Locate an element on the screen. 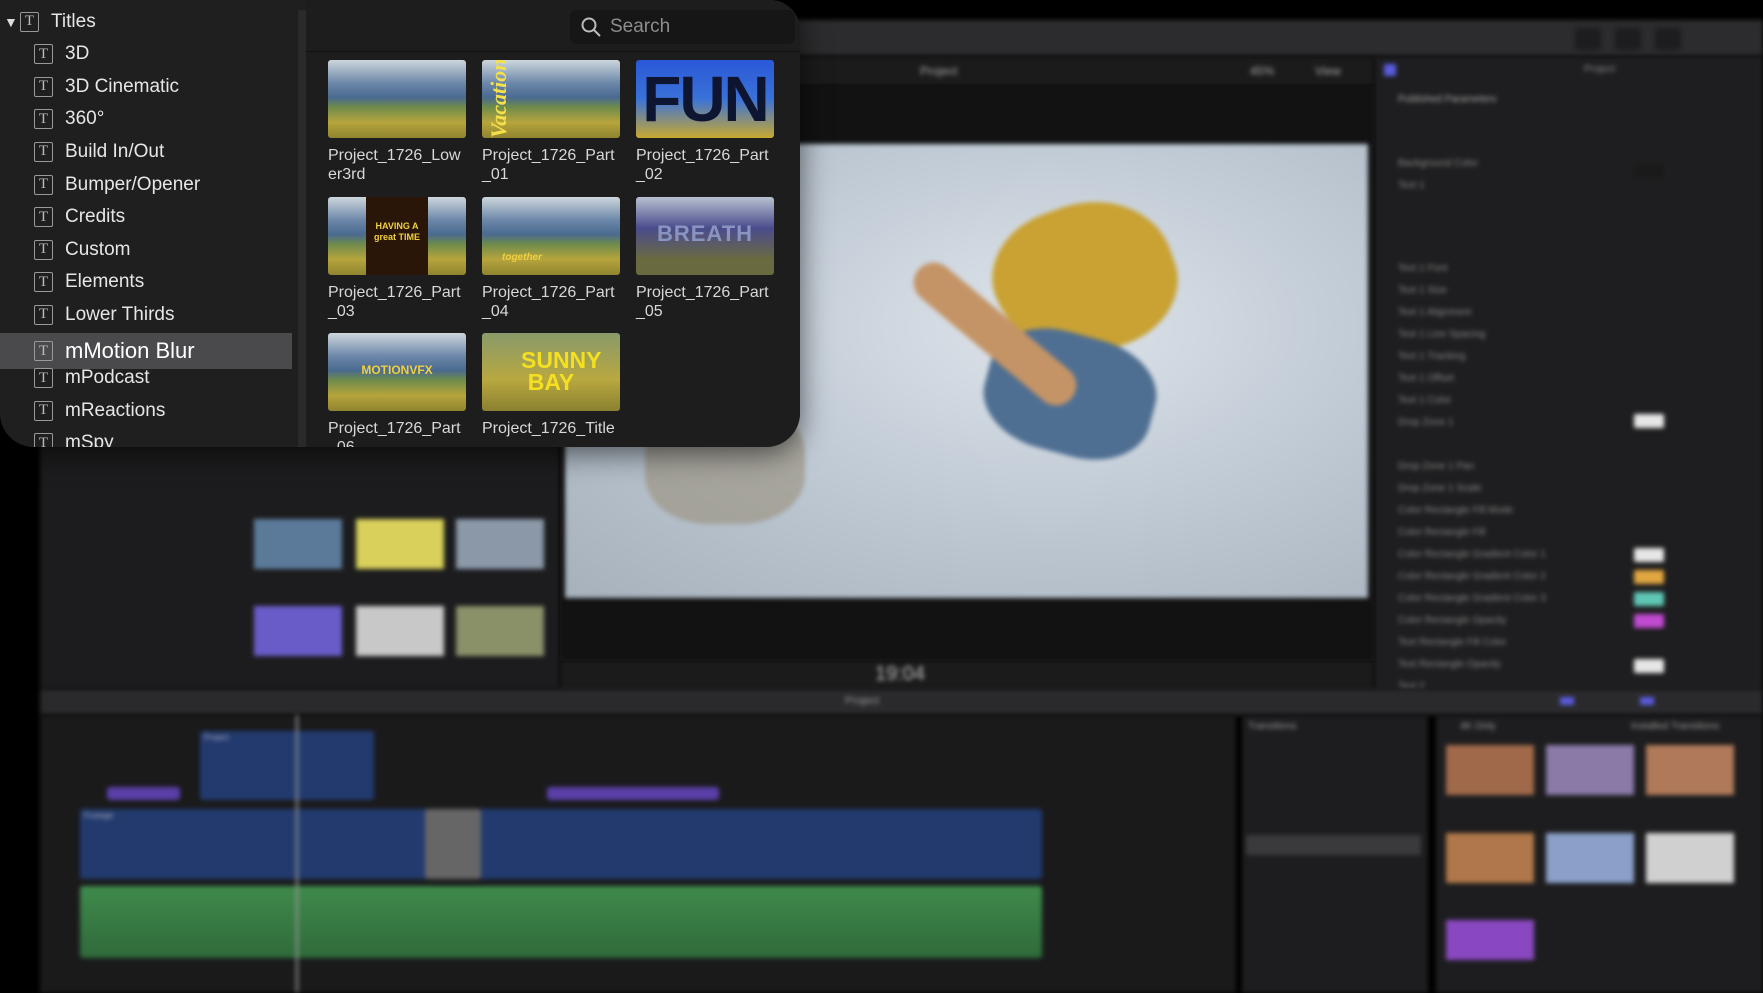 This screenshot has height=993, width=1763. viewer-controls: 19:04 is located at coordinates (967, 675).